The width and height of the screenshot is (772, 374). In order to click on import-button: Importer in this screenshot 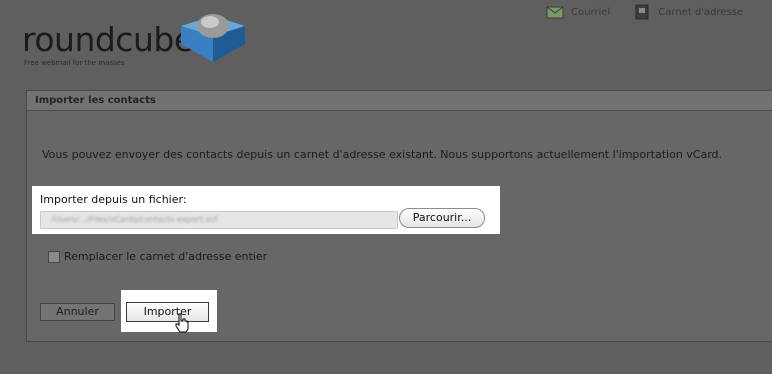, I will do `click(167, 312)`.